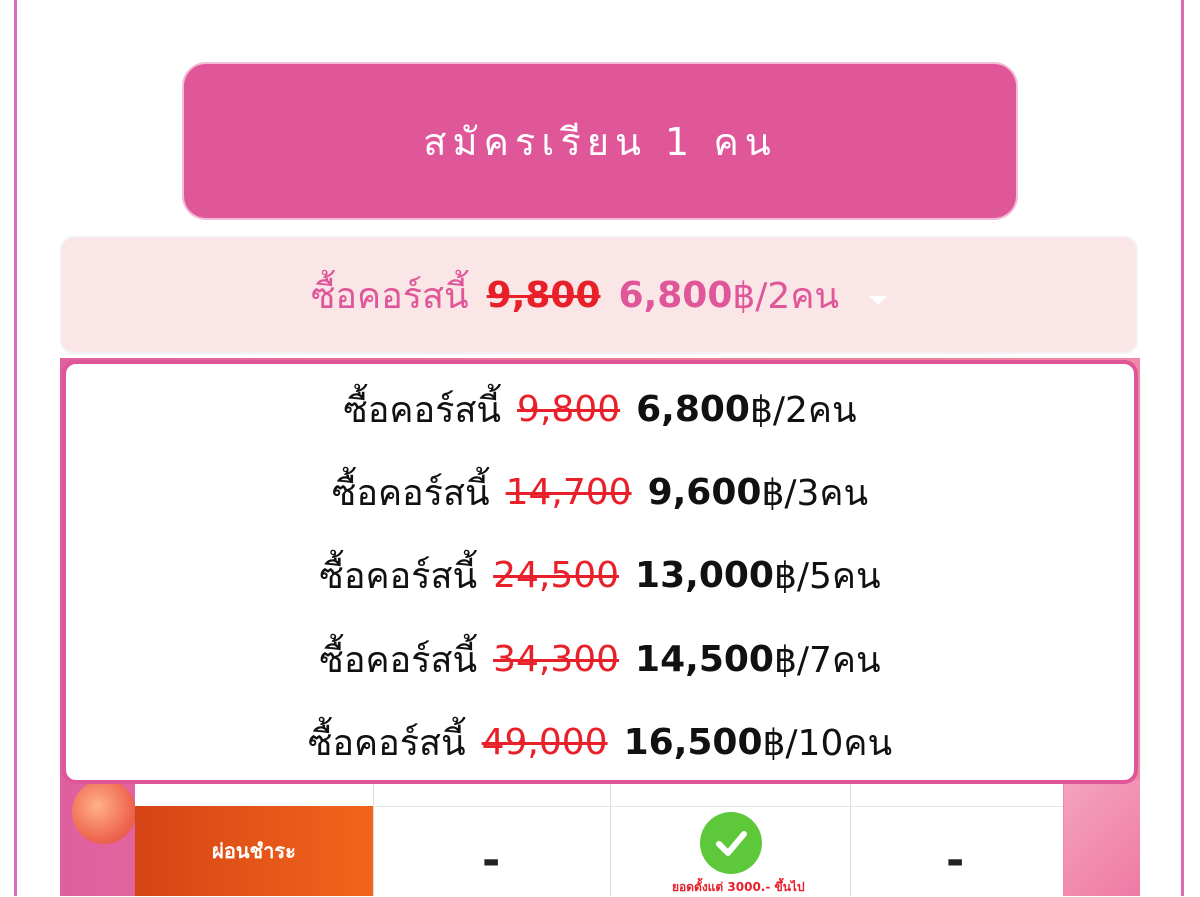  I want to click on dropdown-option-10-people: ซื้อคอร์สนี้ 49,000 16,500 ฿/10คน, so click(600, 742).